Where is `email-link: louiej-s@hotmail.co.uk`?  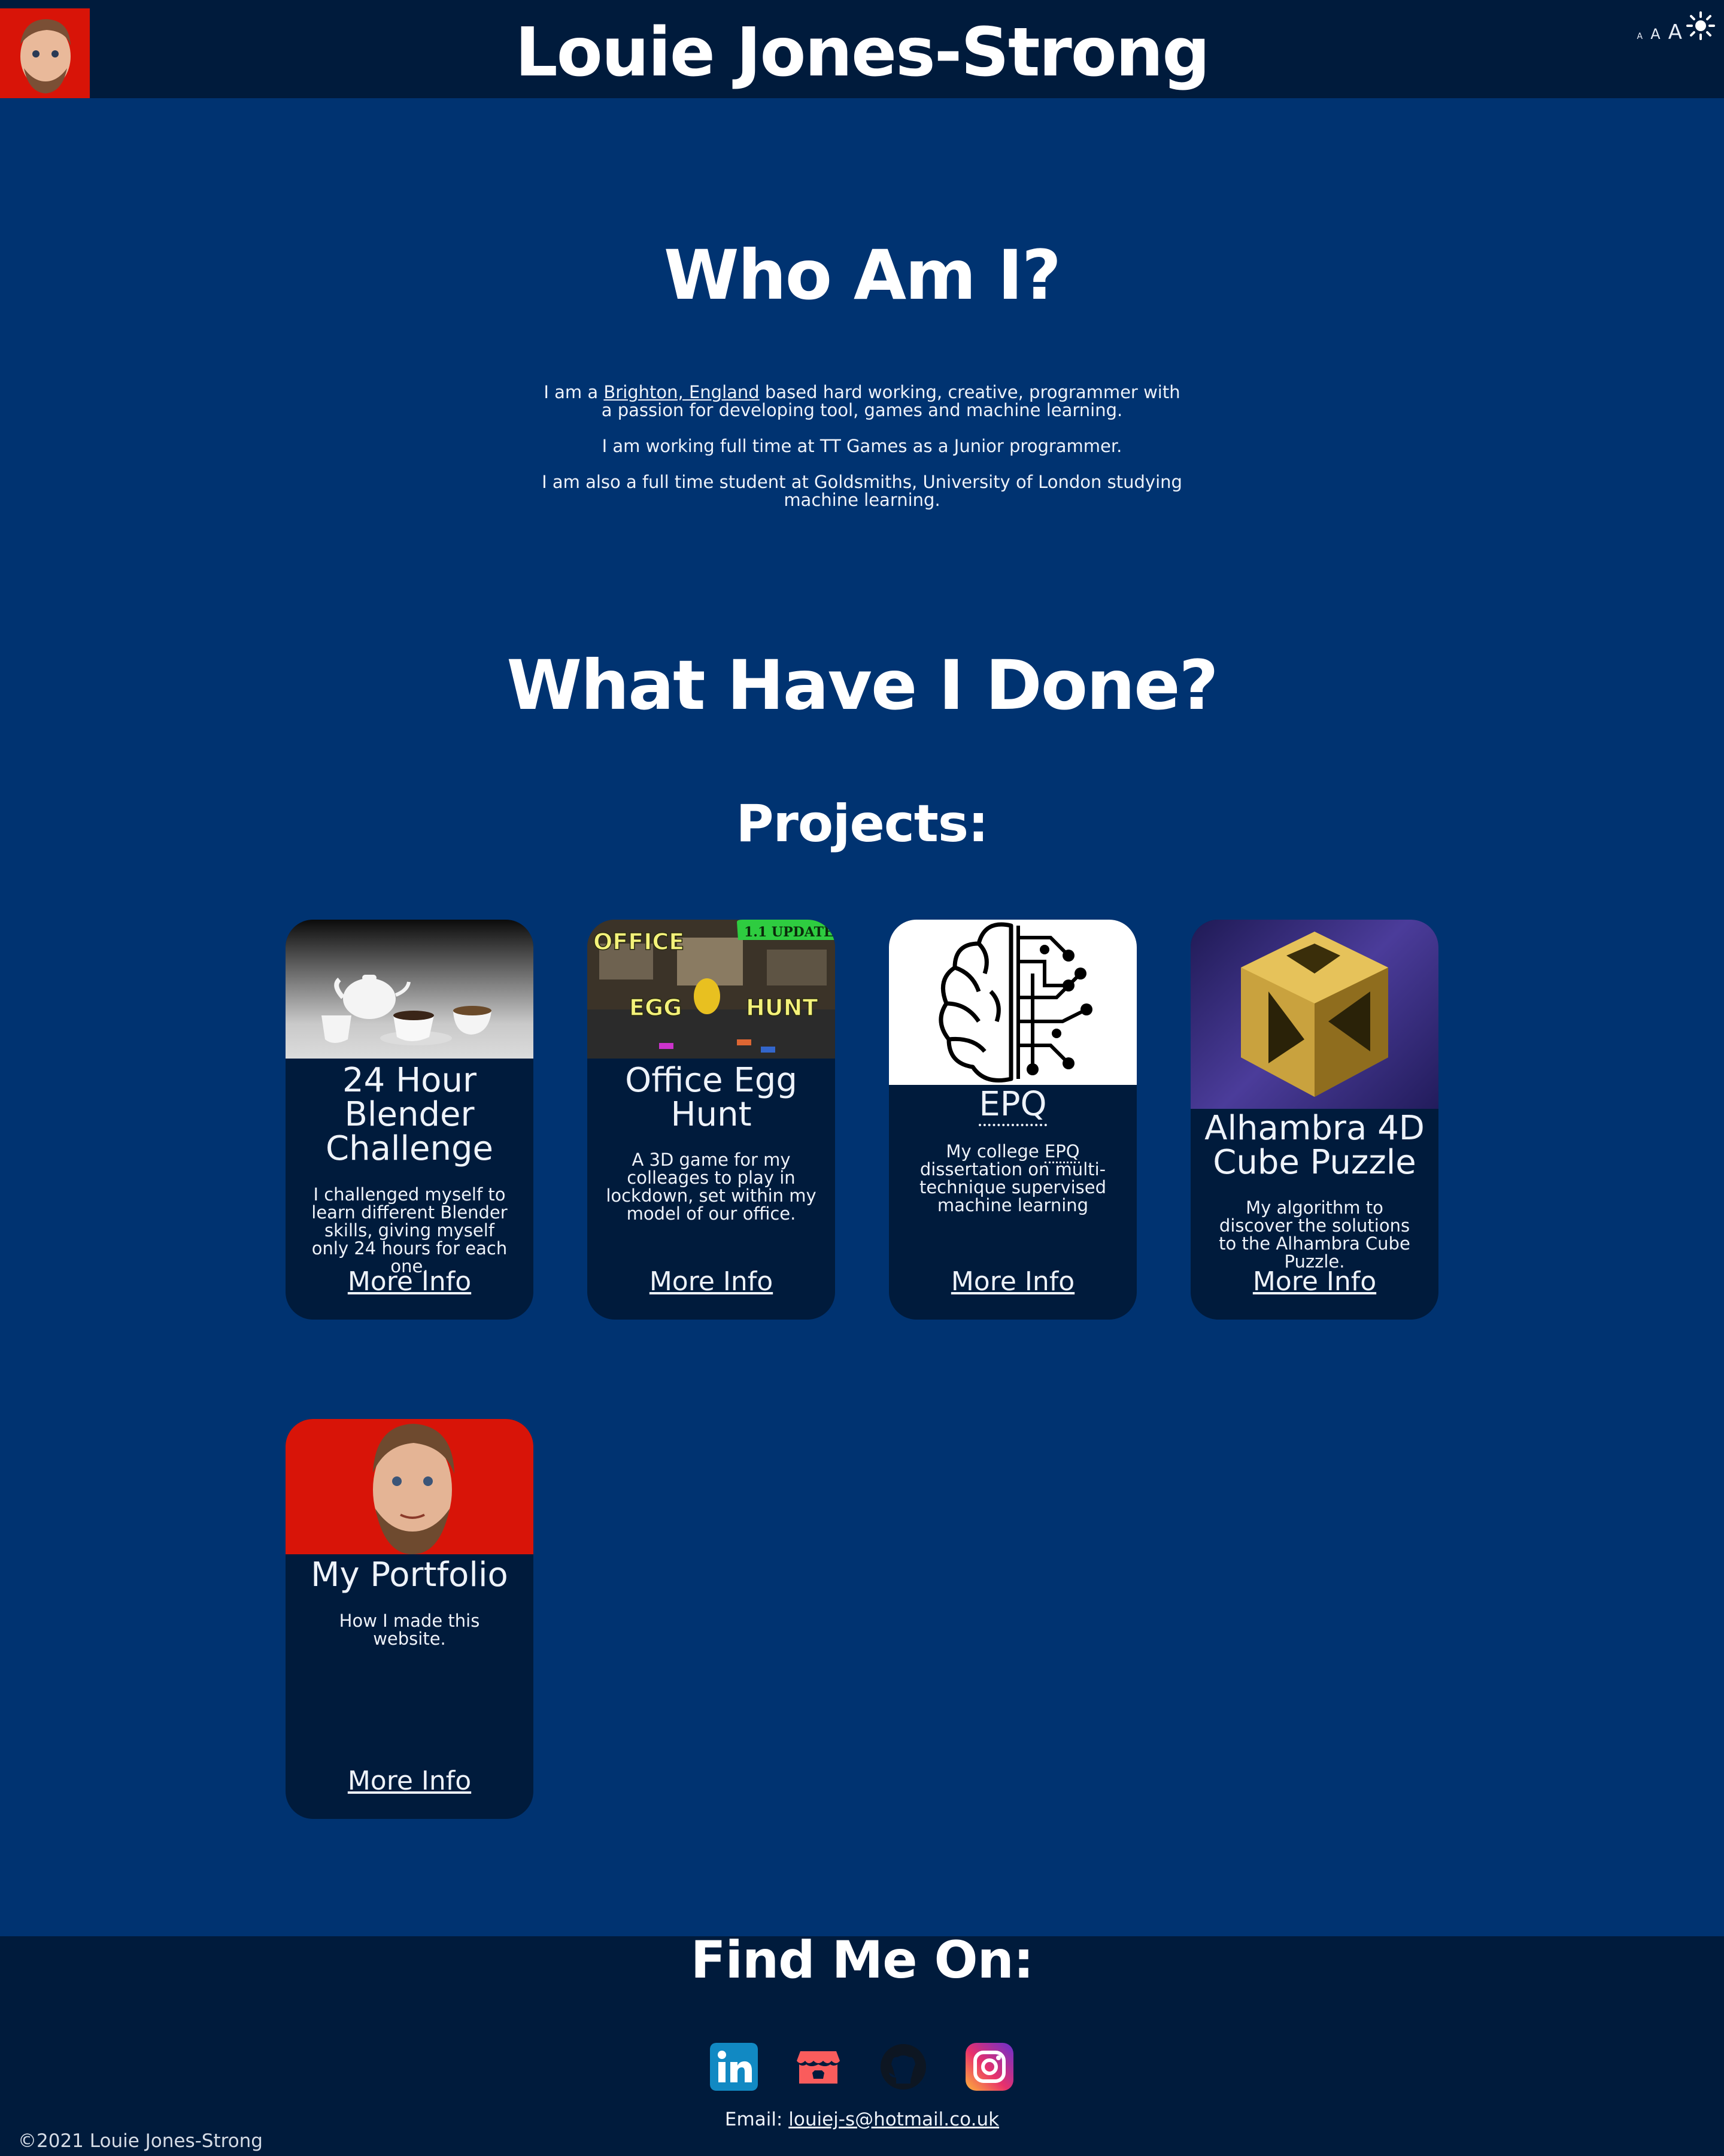
email-link: louiej-s@hotmail.co.uk is located at coordinates (893, 2119).